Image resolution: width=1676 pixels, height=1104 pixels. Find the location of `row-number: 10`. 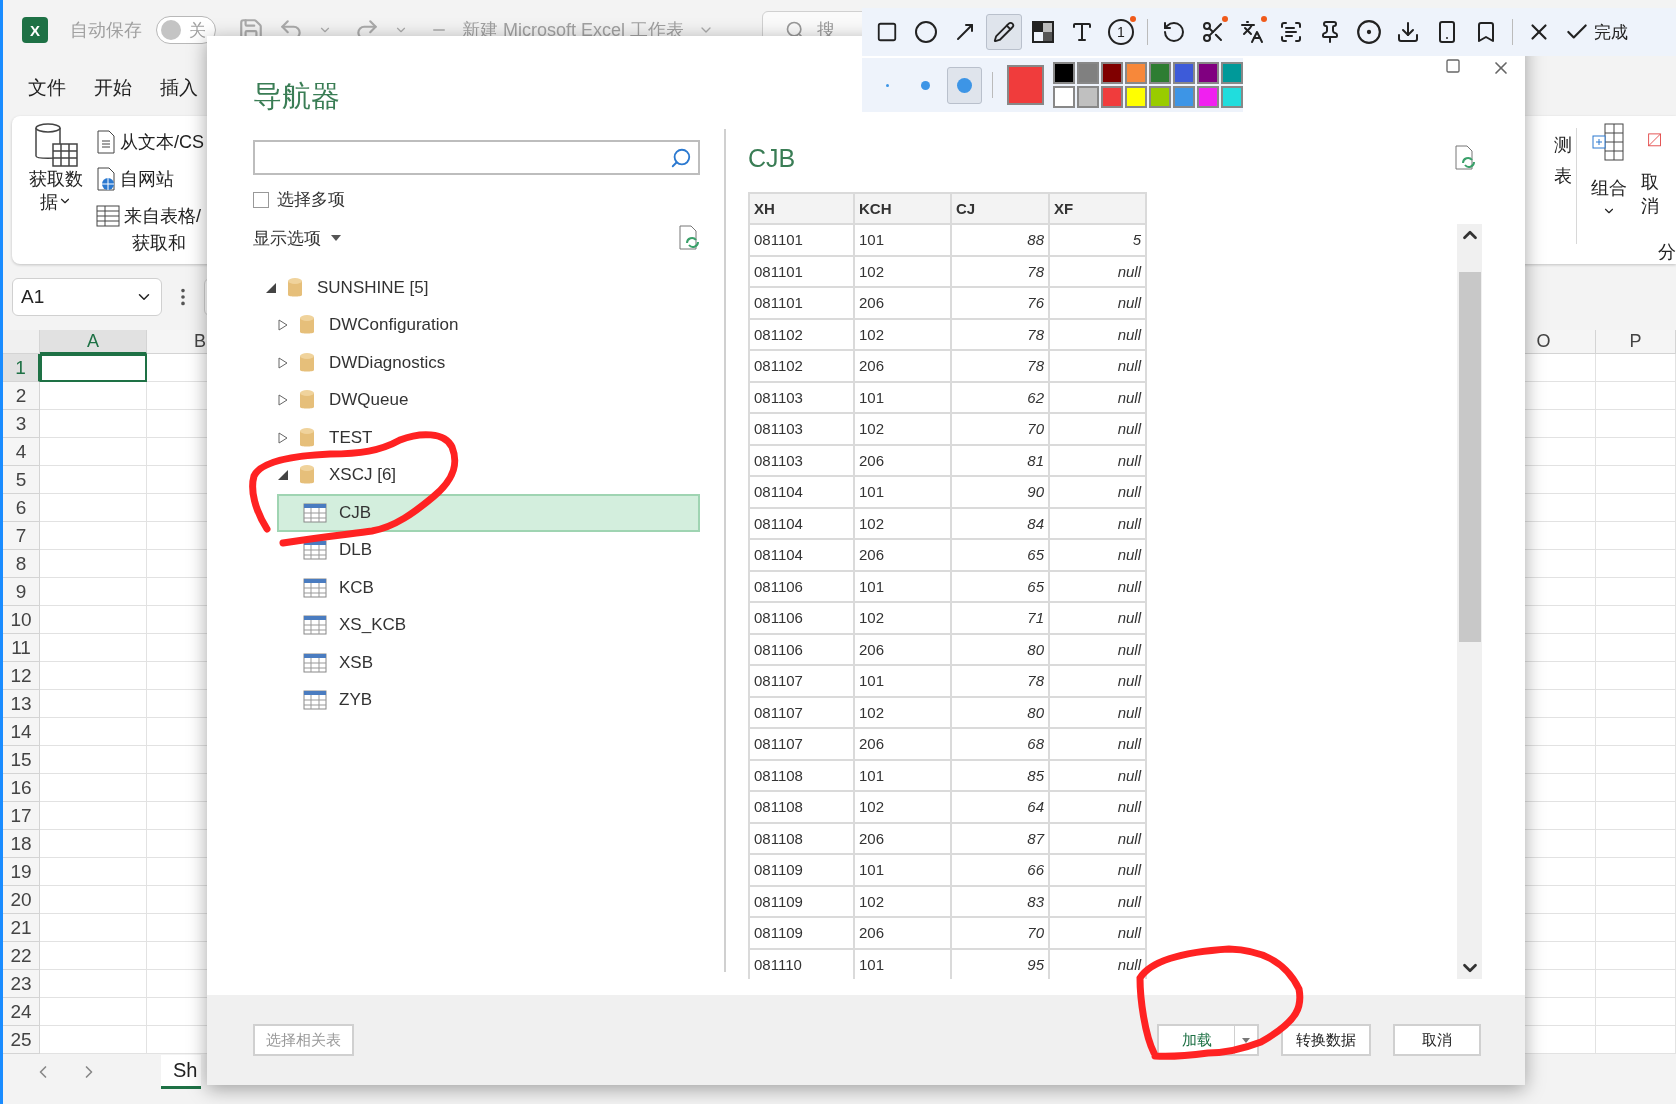

row-number: 10 is located at coordinates (21, 620).